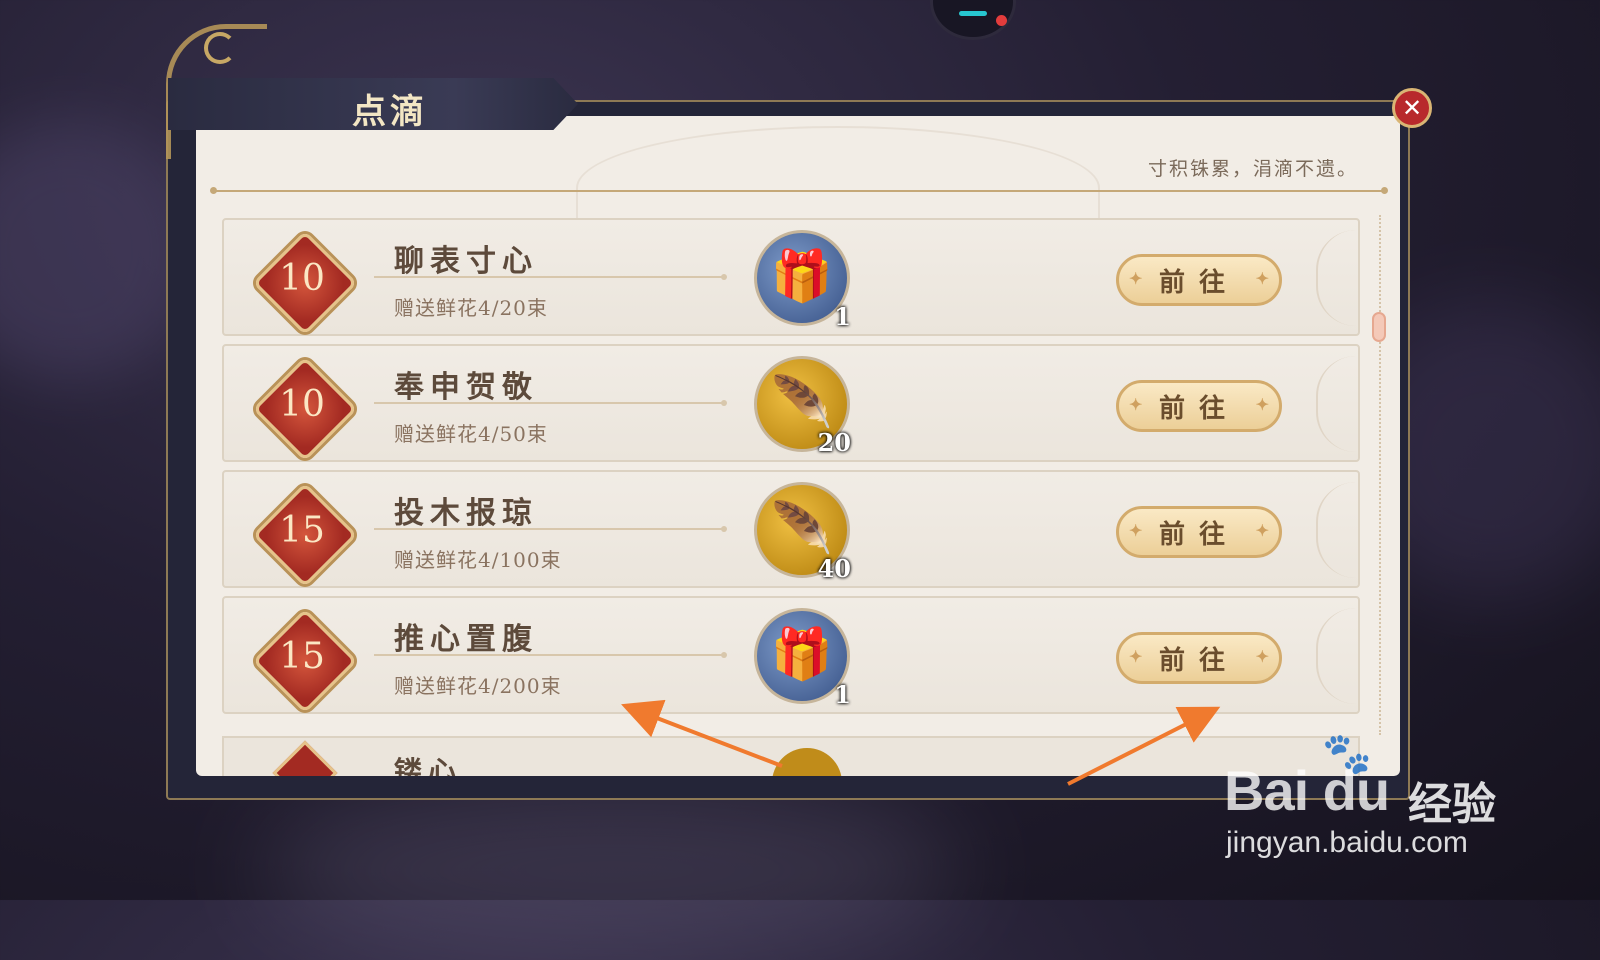 The height and width of the screenshot is (960, 1600). I want to click on watermark-suffix: 经验, so click(1452, 804).